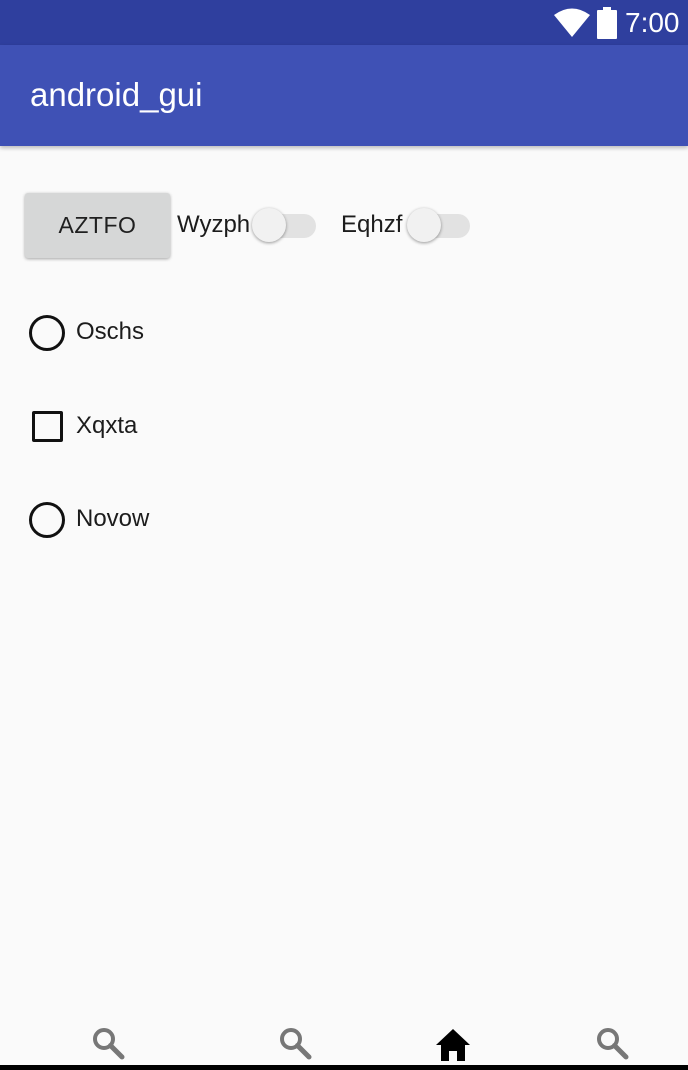 This screenshot has height=1070, width=688. Describe the element at coordinates (47, 520) in the screenshot. I see `radio-novow-circle` at that location.